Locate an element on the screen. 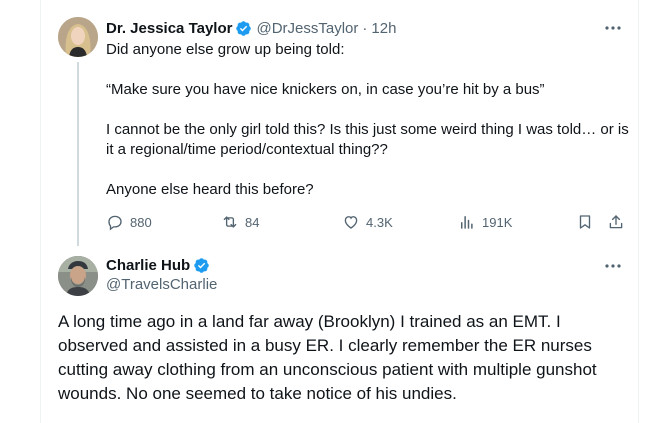 This screenshot has width=669, height=423. tweet-paragraph: Did anyone else grow up being told: is located at coordinates (225, 49).